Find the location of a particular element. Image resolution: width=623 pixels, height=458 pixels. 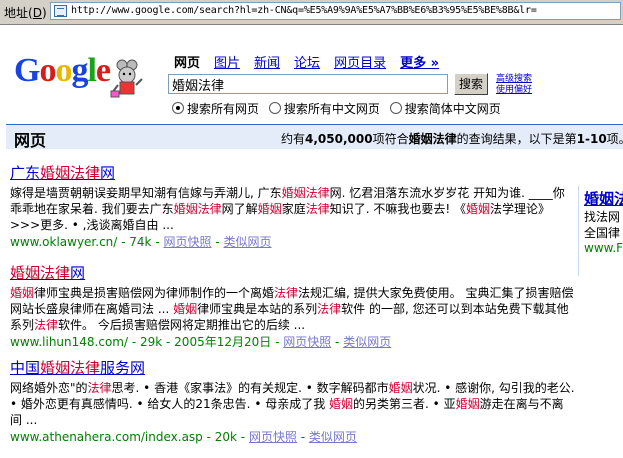

result-bar: 网页 约有4,050,000项符合婚姻法律的查询结果，以下是第1-10项。 is located at coordinates (314, 137).